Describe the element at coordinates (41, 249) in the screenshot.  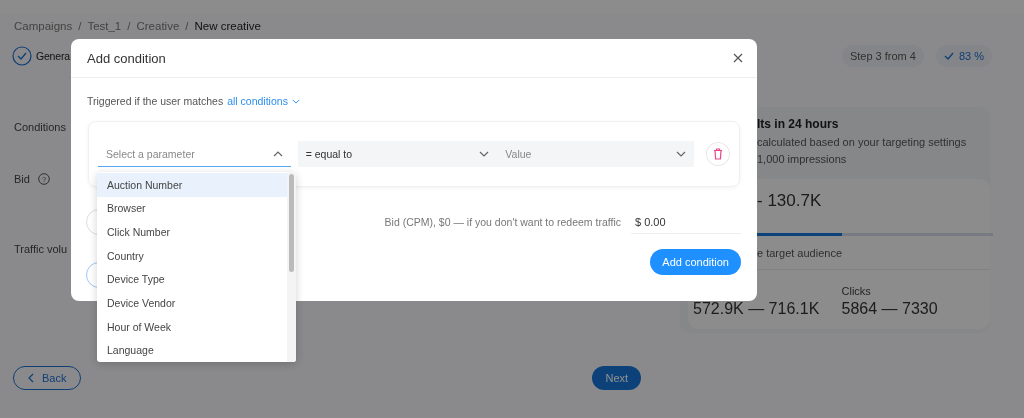
I see `field-label: Traffic volu` at that location.